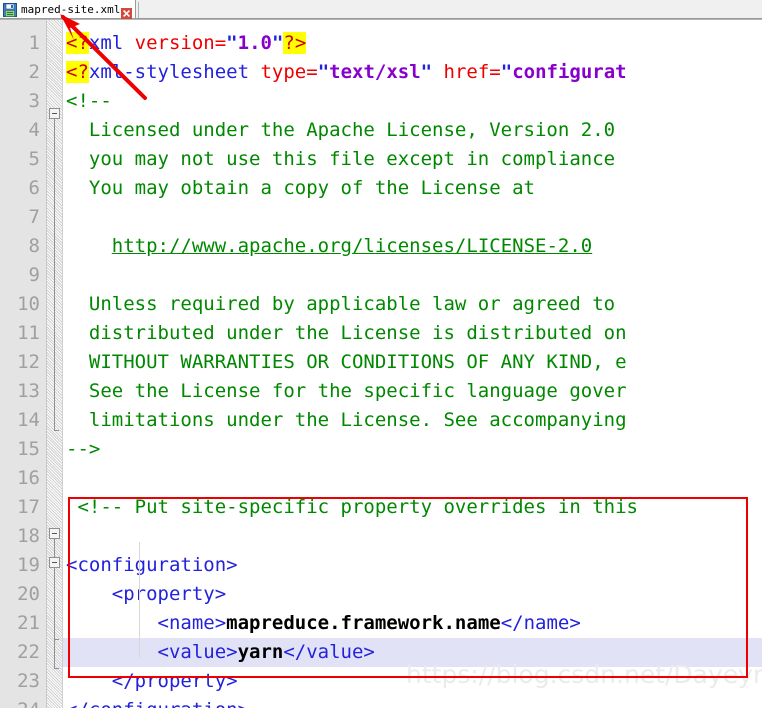 The image size is (762, 708). What do you see at coordinates (28, 391) in the screenshot?
I see `line-number: 13` at bounding box center [28, 391].